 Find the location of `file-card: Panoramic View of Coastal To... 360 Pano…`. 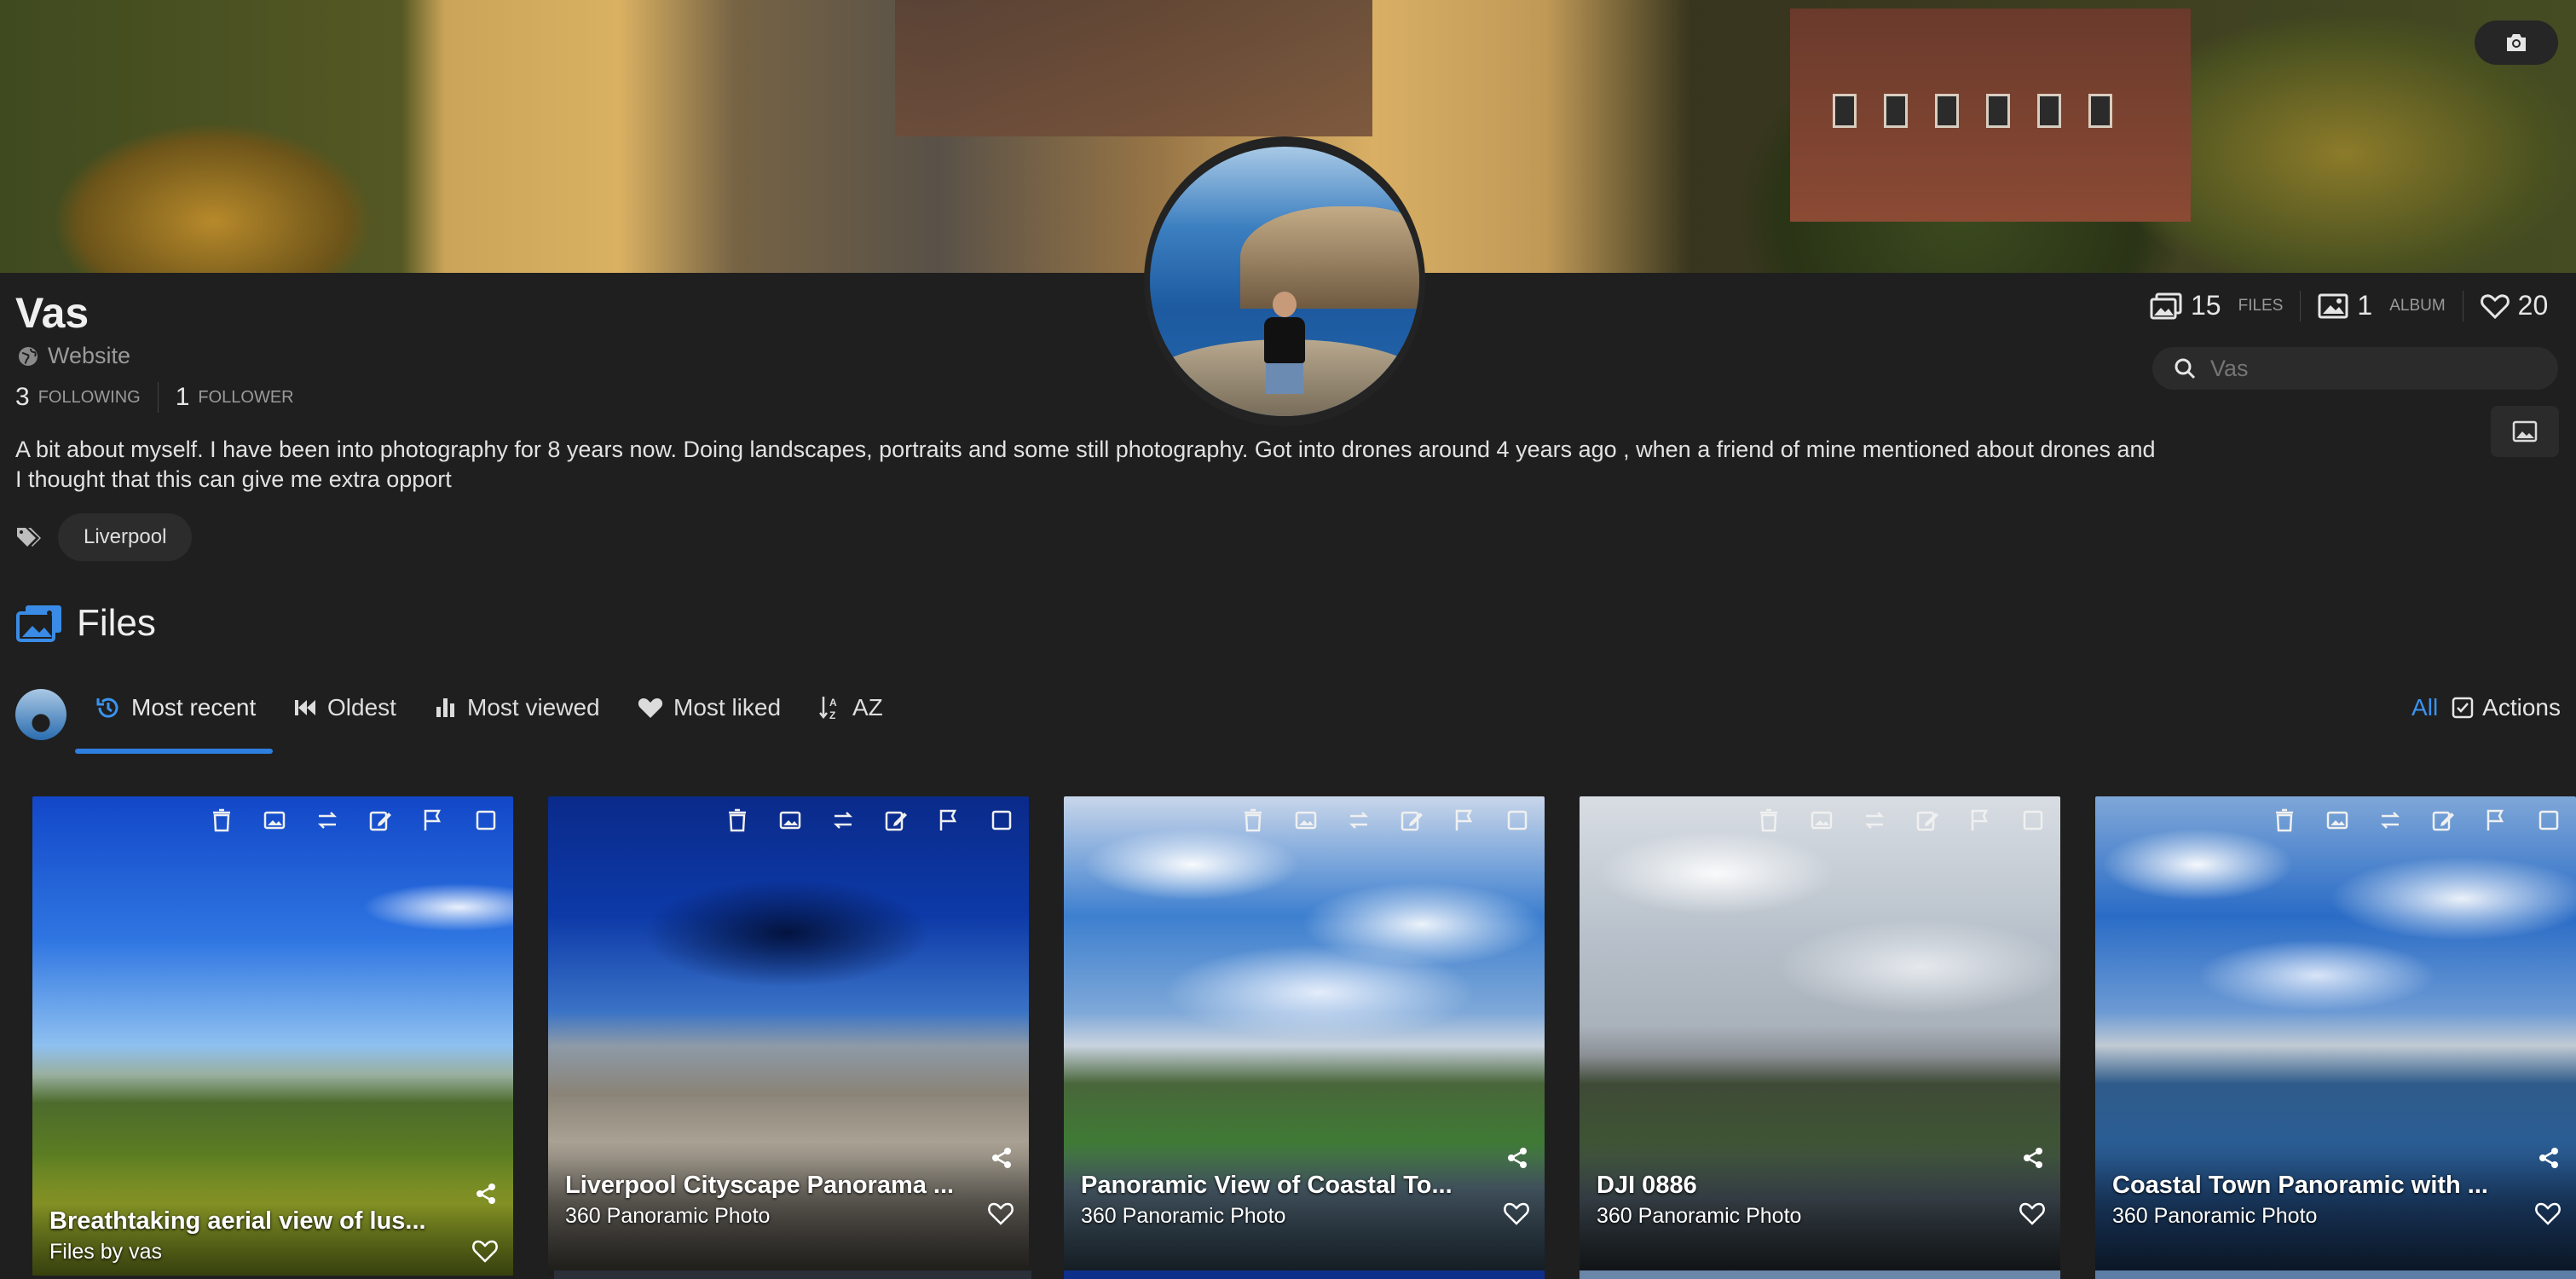

file-card: Panoramic View of Coastal To... 360 Pano… is located at coordinates (1304, 1036).